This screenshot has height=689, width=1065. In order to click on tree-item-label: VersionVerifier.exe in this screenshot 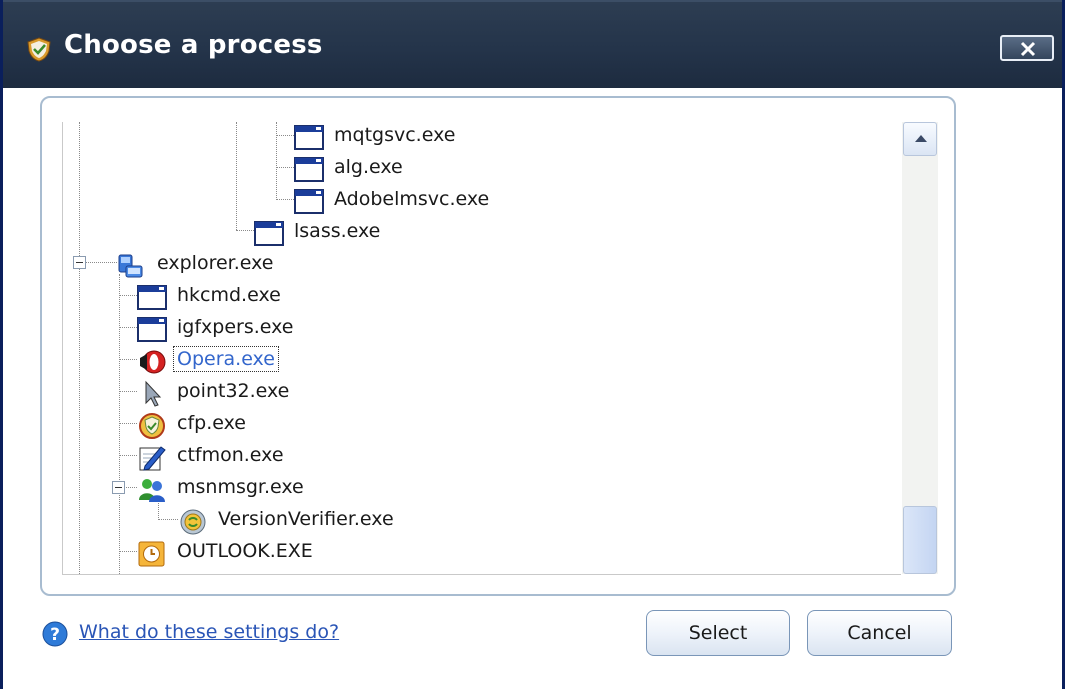, I will do `click(306, 519)`.